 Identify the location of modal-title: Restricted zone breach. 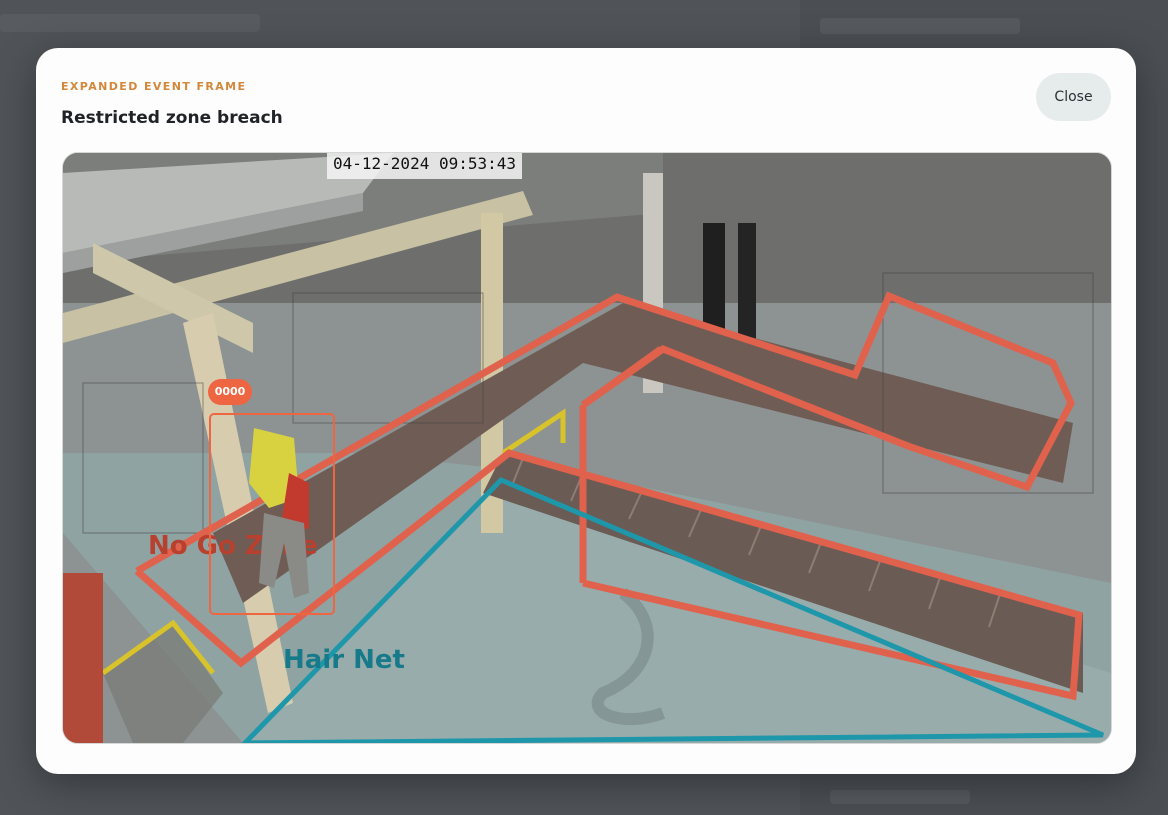
(172, 118).